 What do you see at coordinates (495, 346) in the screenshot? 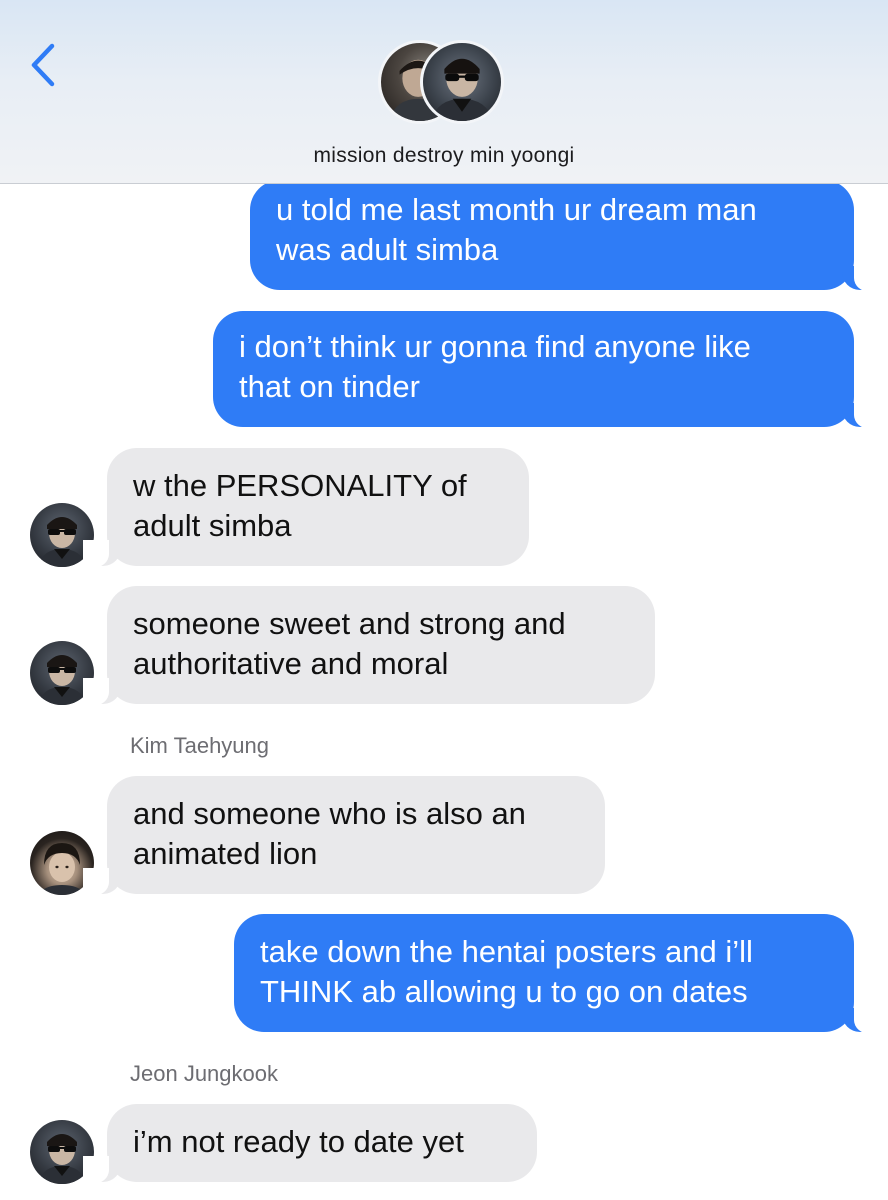
I see `message-text-line: i don’t think ur gonna find anyone like` at bounding box center [495, 346].